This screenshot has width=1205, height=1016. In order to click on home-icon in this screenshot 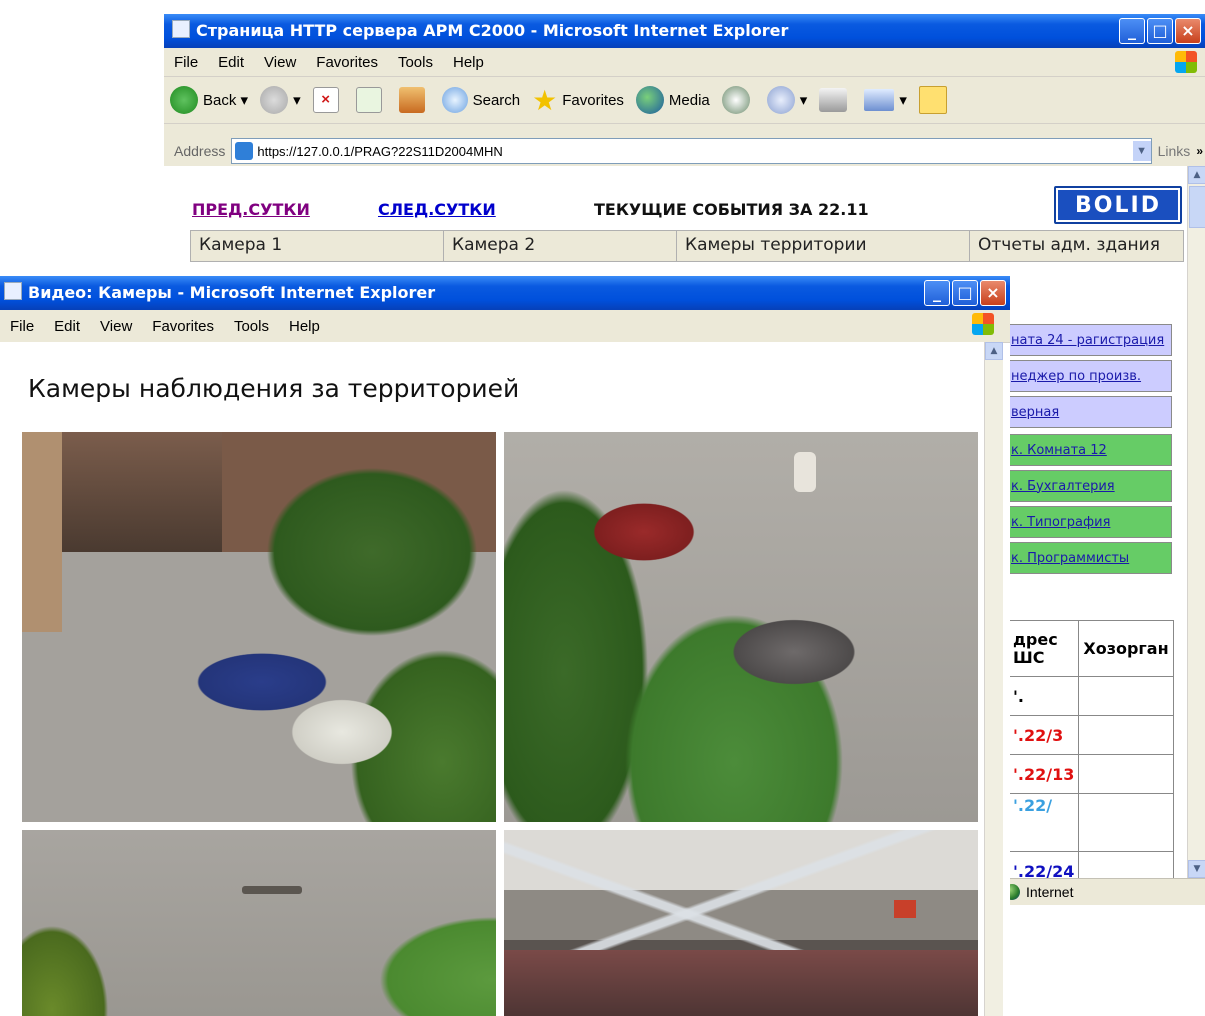, I will do `click(411, 100)`.